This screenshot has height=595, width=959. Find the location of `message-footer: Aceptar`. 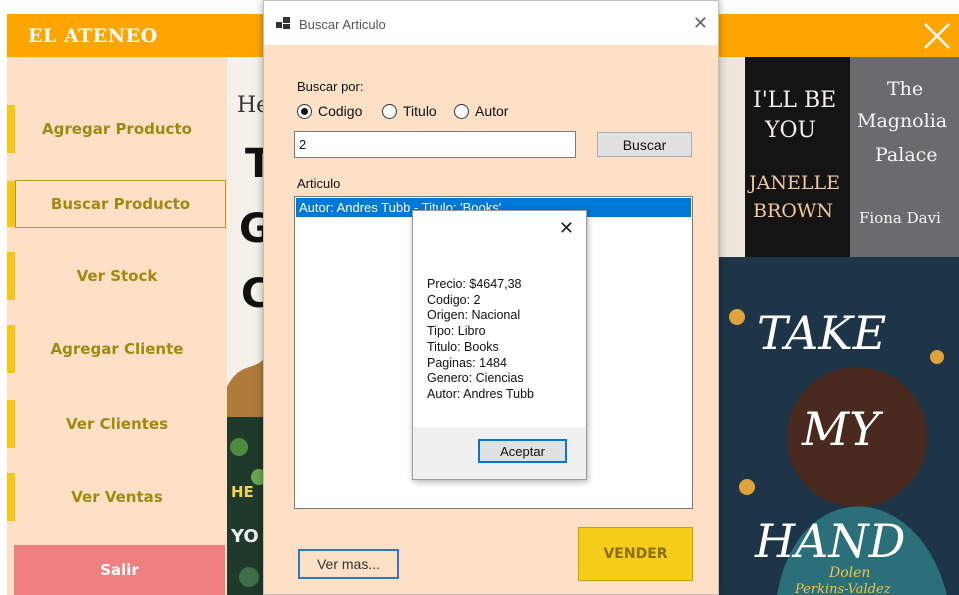

message-footer: Aceptar is located at coordinates (499, 453).